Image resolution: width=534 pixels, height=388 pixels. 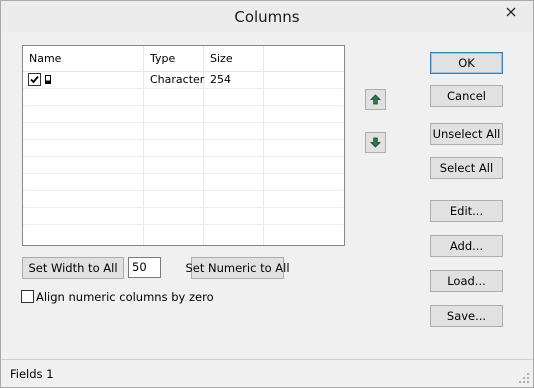 I want to click on ok-button: OK, so click(x=466, y=63).